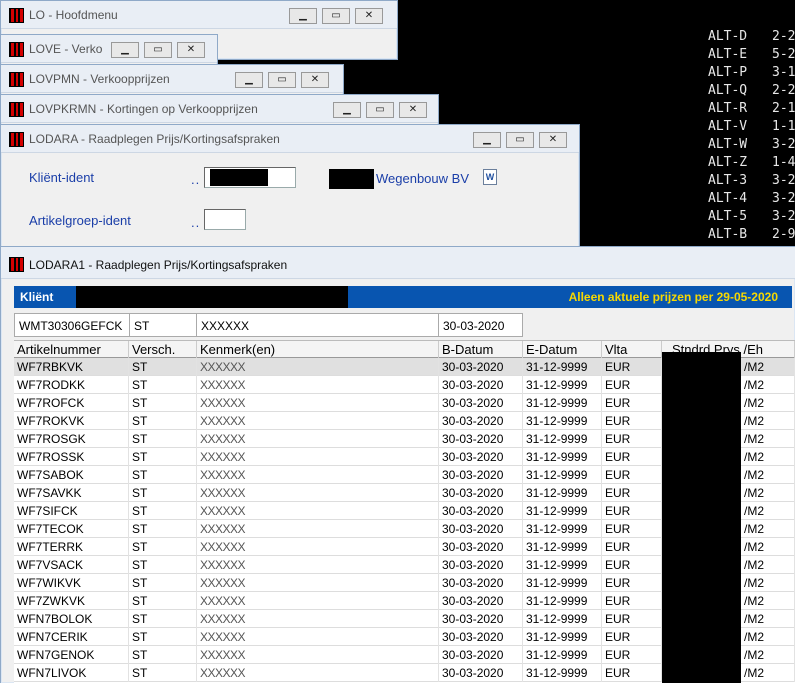 The height and width of the screenshot is (683, 795). What do you see at coordinates (71, 565) in the screenshot?
I see `cell-art: WF7VSACK` at bounding box center [71, 565].